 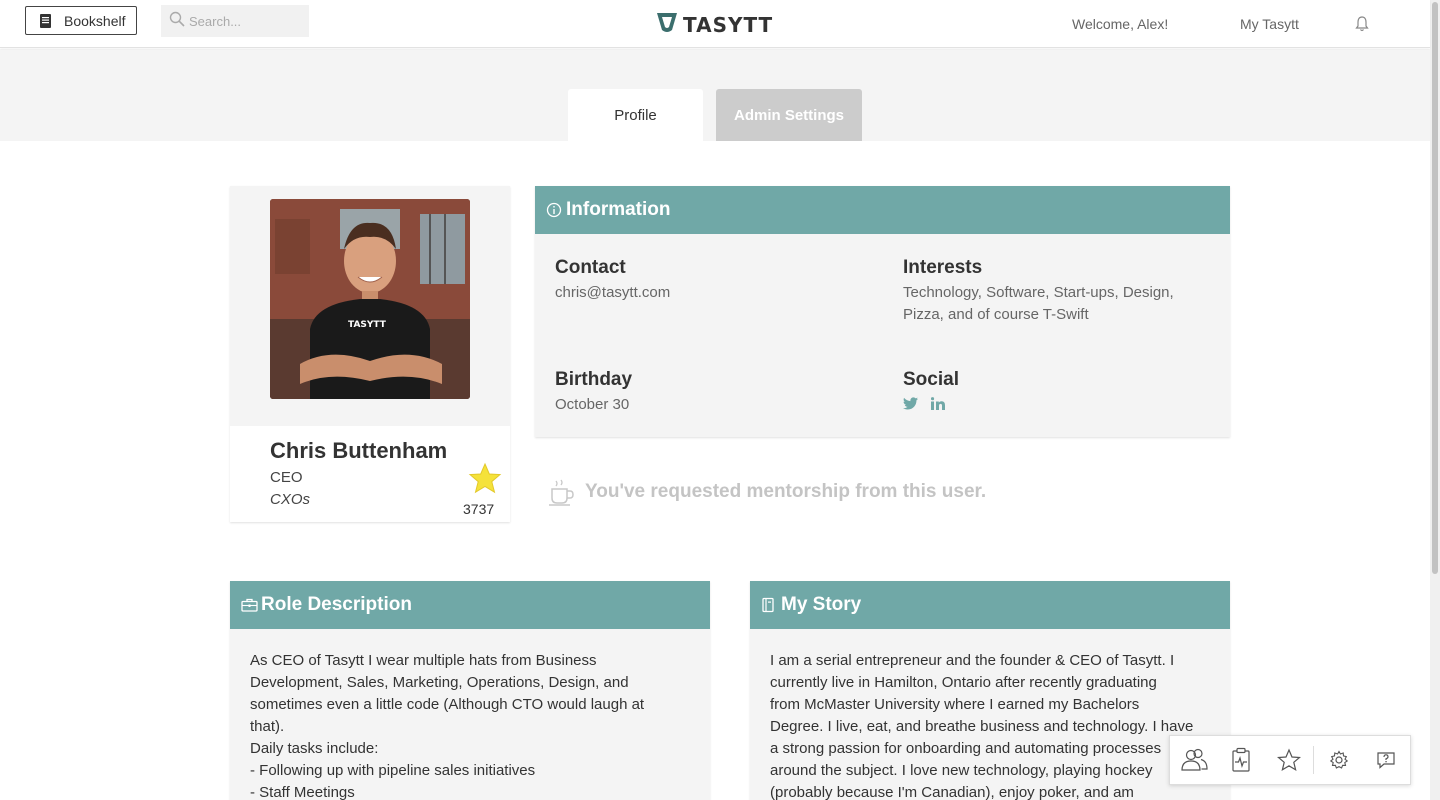 What do you see at coordinates (937, 406) in the screenshot?
I see `linkedin-icon` at bounding box center [937, 406].